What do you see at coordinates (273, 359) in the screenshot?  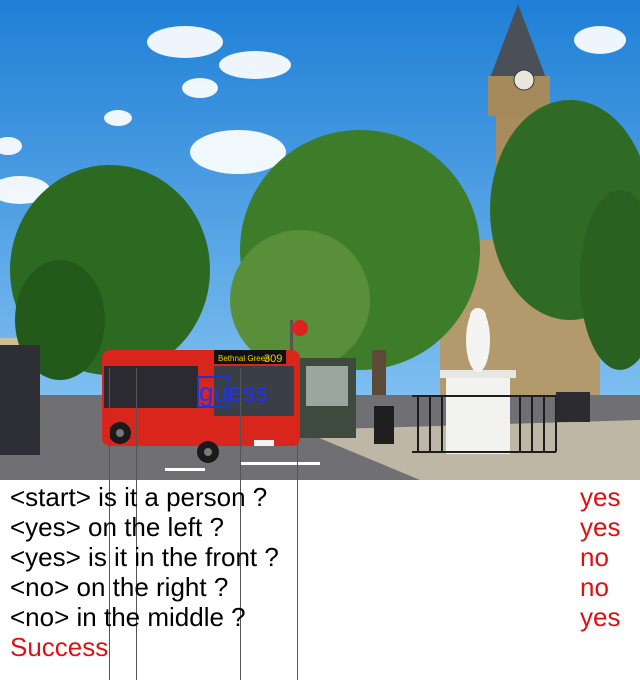 I see `bus-route-number: 309` at bounding box center [273, 359].